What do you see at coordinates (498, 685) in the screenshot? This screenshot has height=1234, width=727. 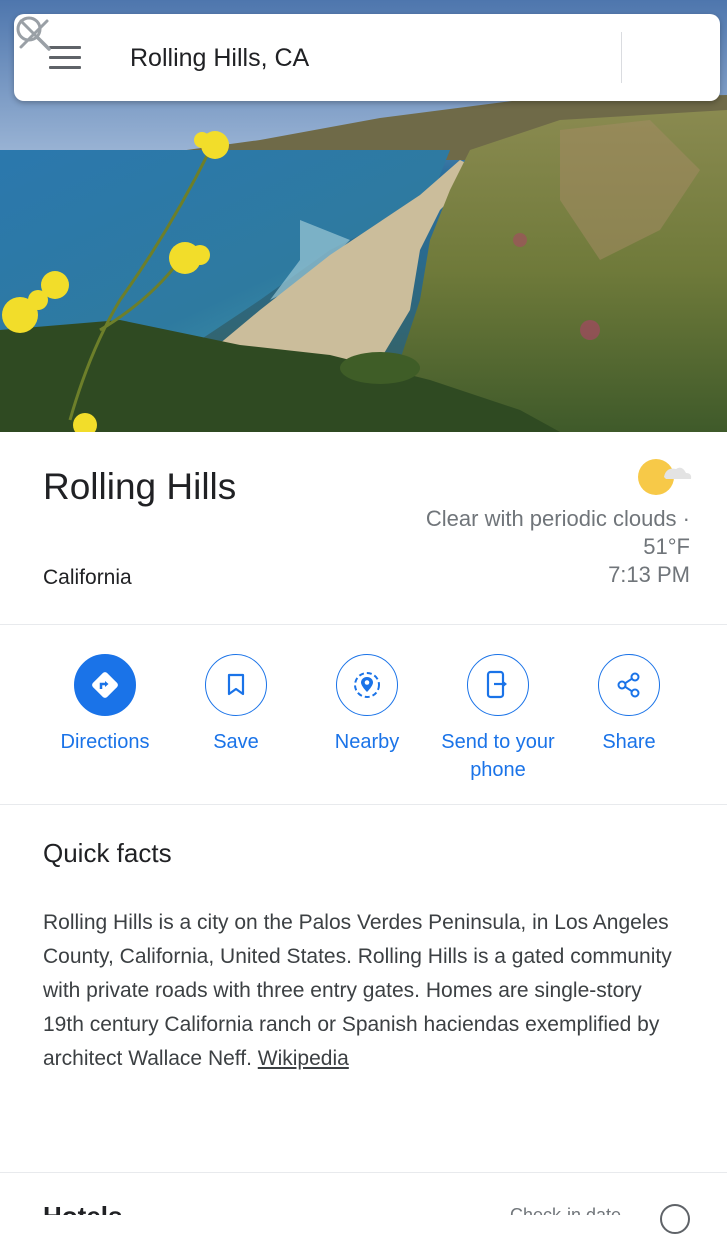 I see `send-to-phone-icon` at bounding box center [498, 685].